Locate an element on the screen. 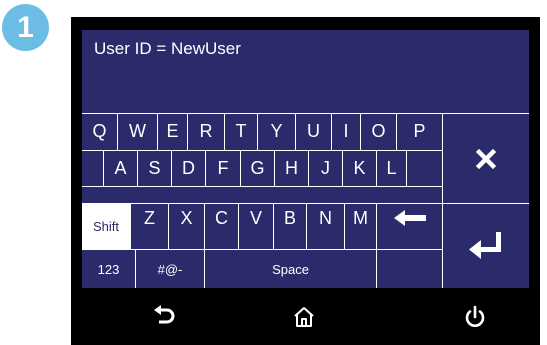 This screenshot has height=345, width=547. backspace-button is located at coordinates (409, 218).